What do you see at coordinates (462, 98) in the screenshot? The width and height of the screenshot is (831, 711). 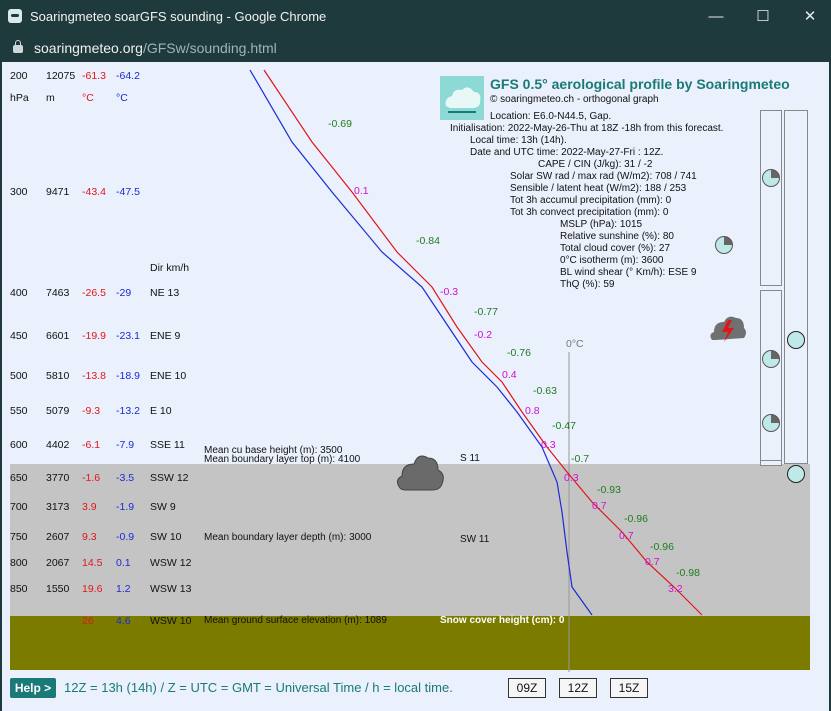 I see `soaringmeteo-logo` at bounding box center [462, 98].